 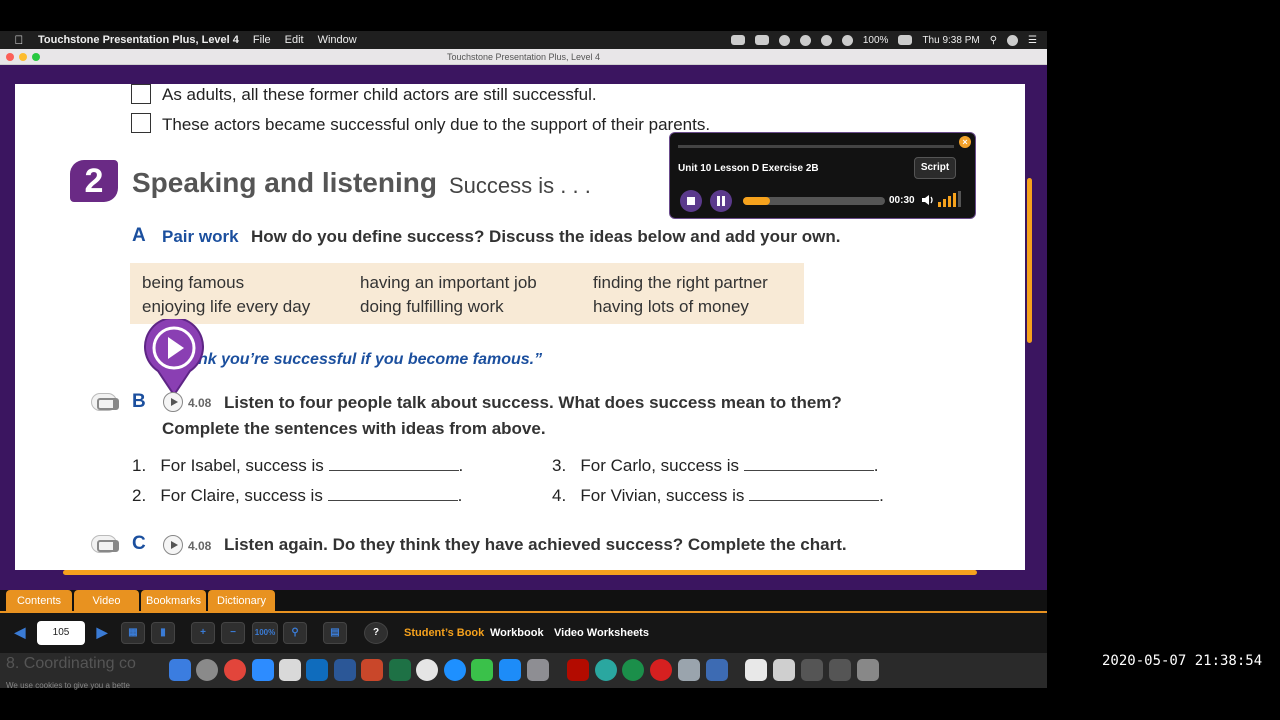 What do you see at coordinates (847, 40) in the screenshot?
I see `wifi-icon` at bounding box center [847, 40].